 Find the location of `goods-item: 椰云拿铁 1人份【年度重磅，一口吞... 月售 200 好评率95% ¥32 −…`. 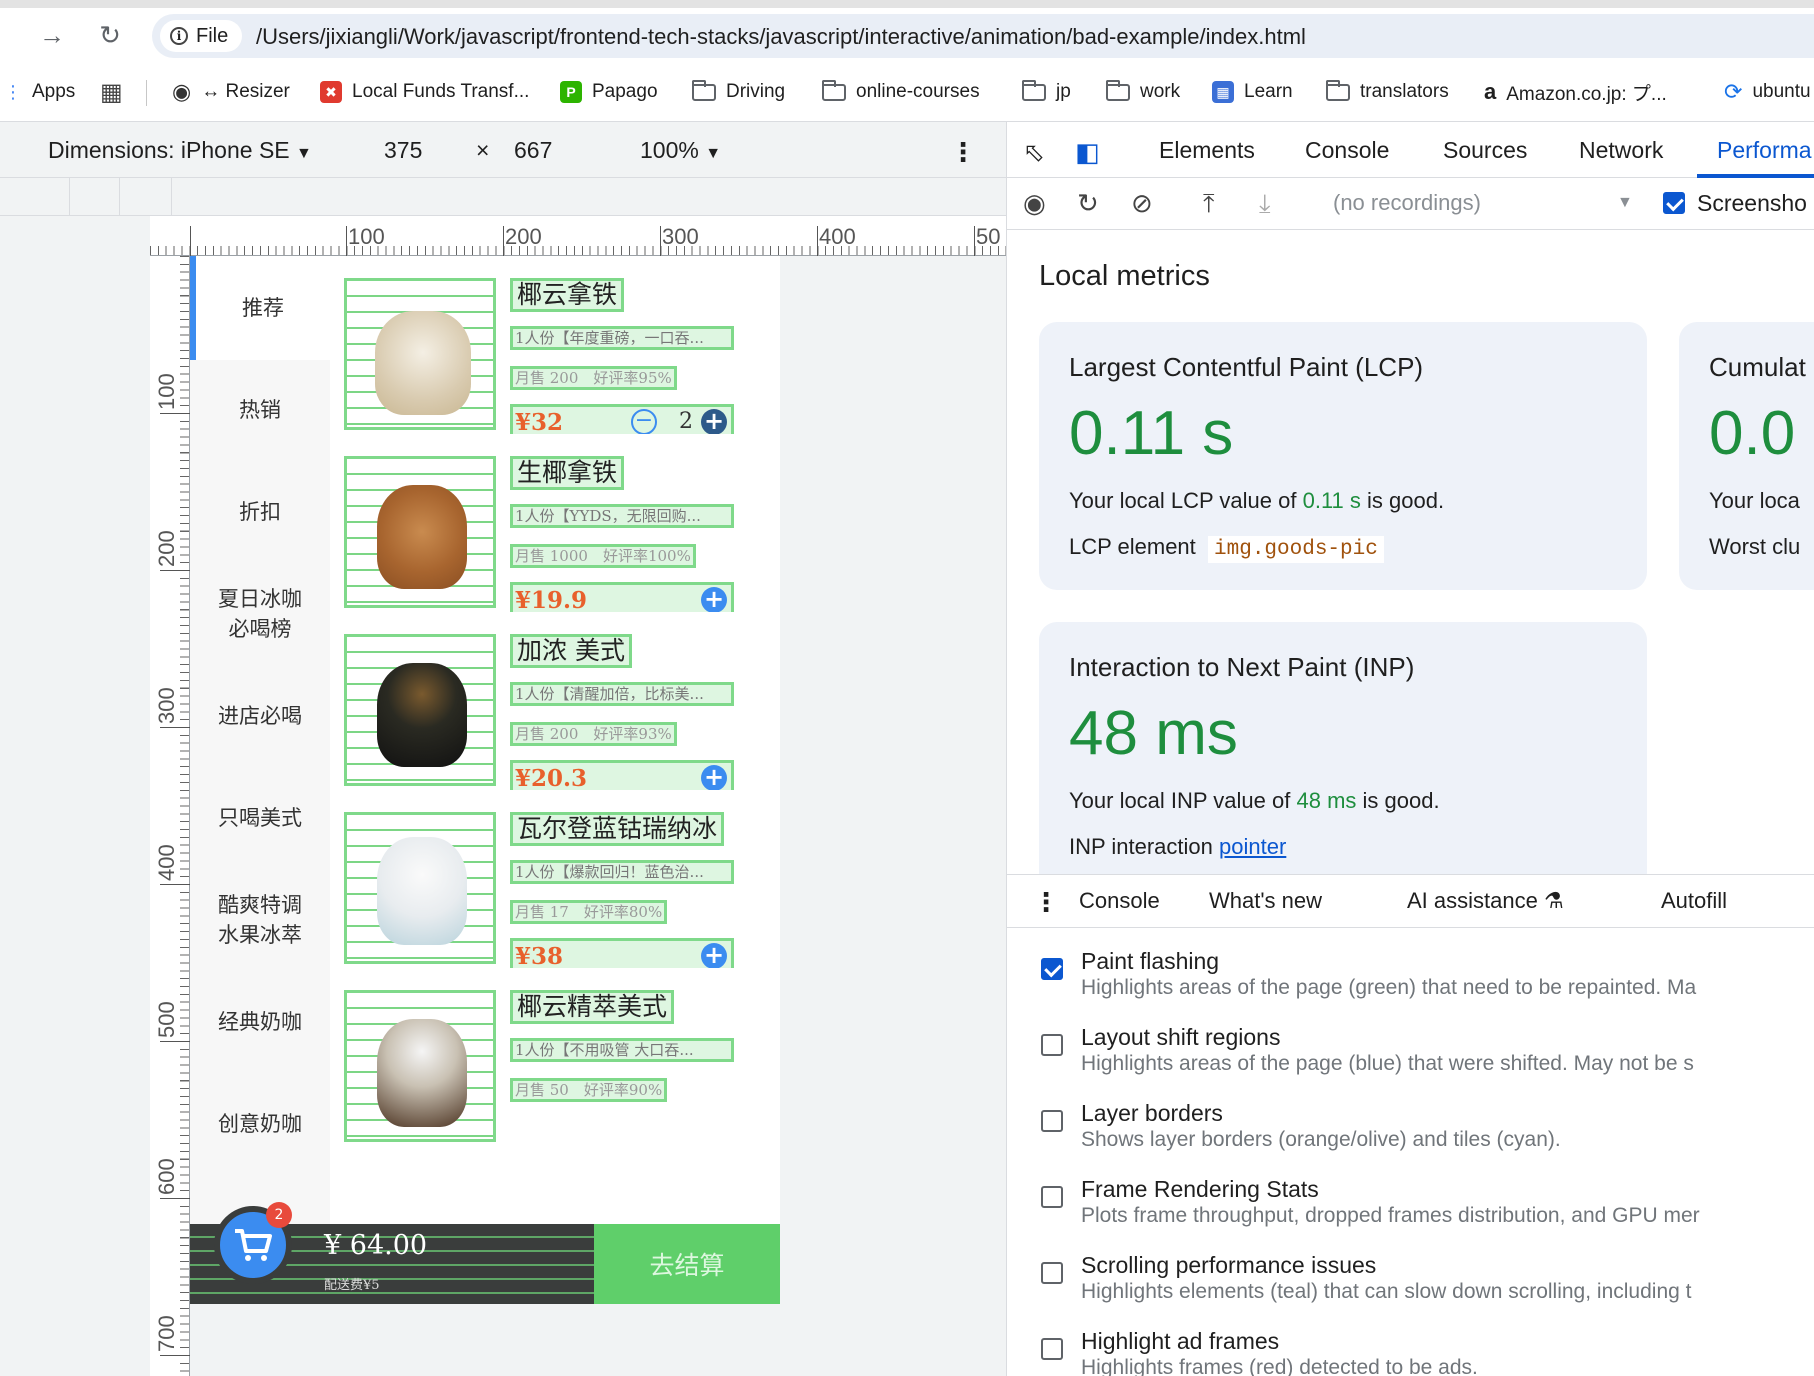

goods-item: 椰云拿铁 1人份【年度重磅，一口吞... 月售 200 好评率95% ¥32 −… is located at coordinates (555, 358).